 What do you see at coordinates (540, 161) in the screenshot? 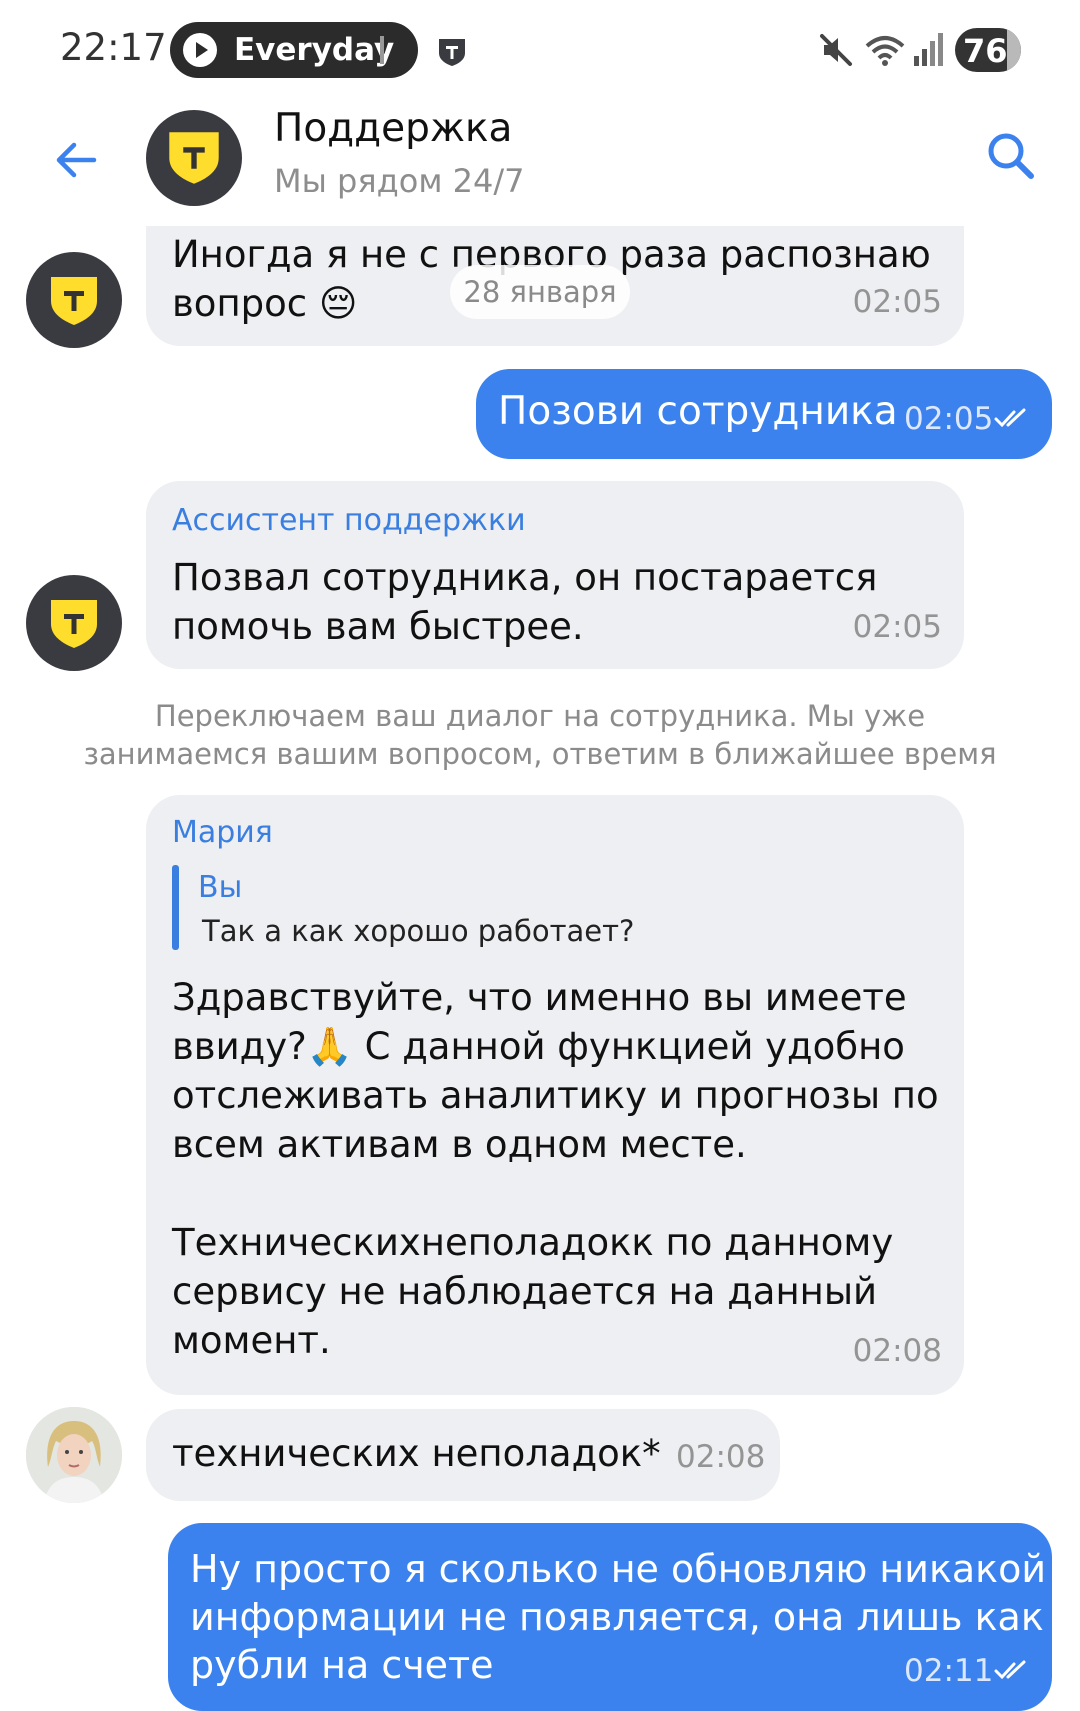
I see `chat-header: Поддержка Мы рядом 24/7` at bounding box center [540, 161].